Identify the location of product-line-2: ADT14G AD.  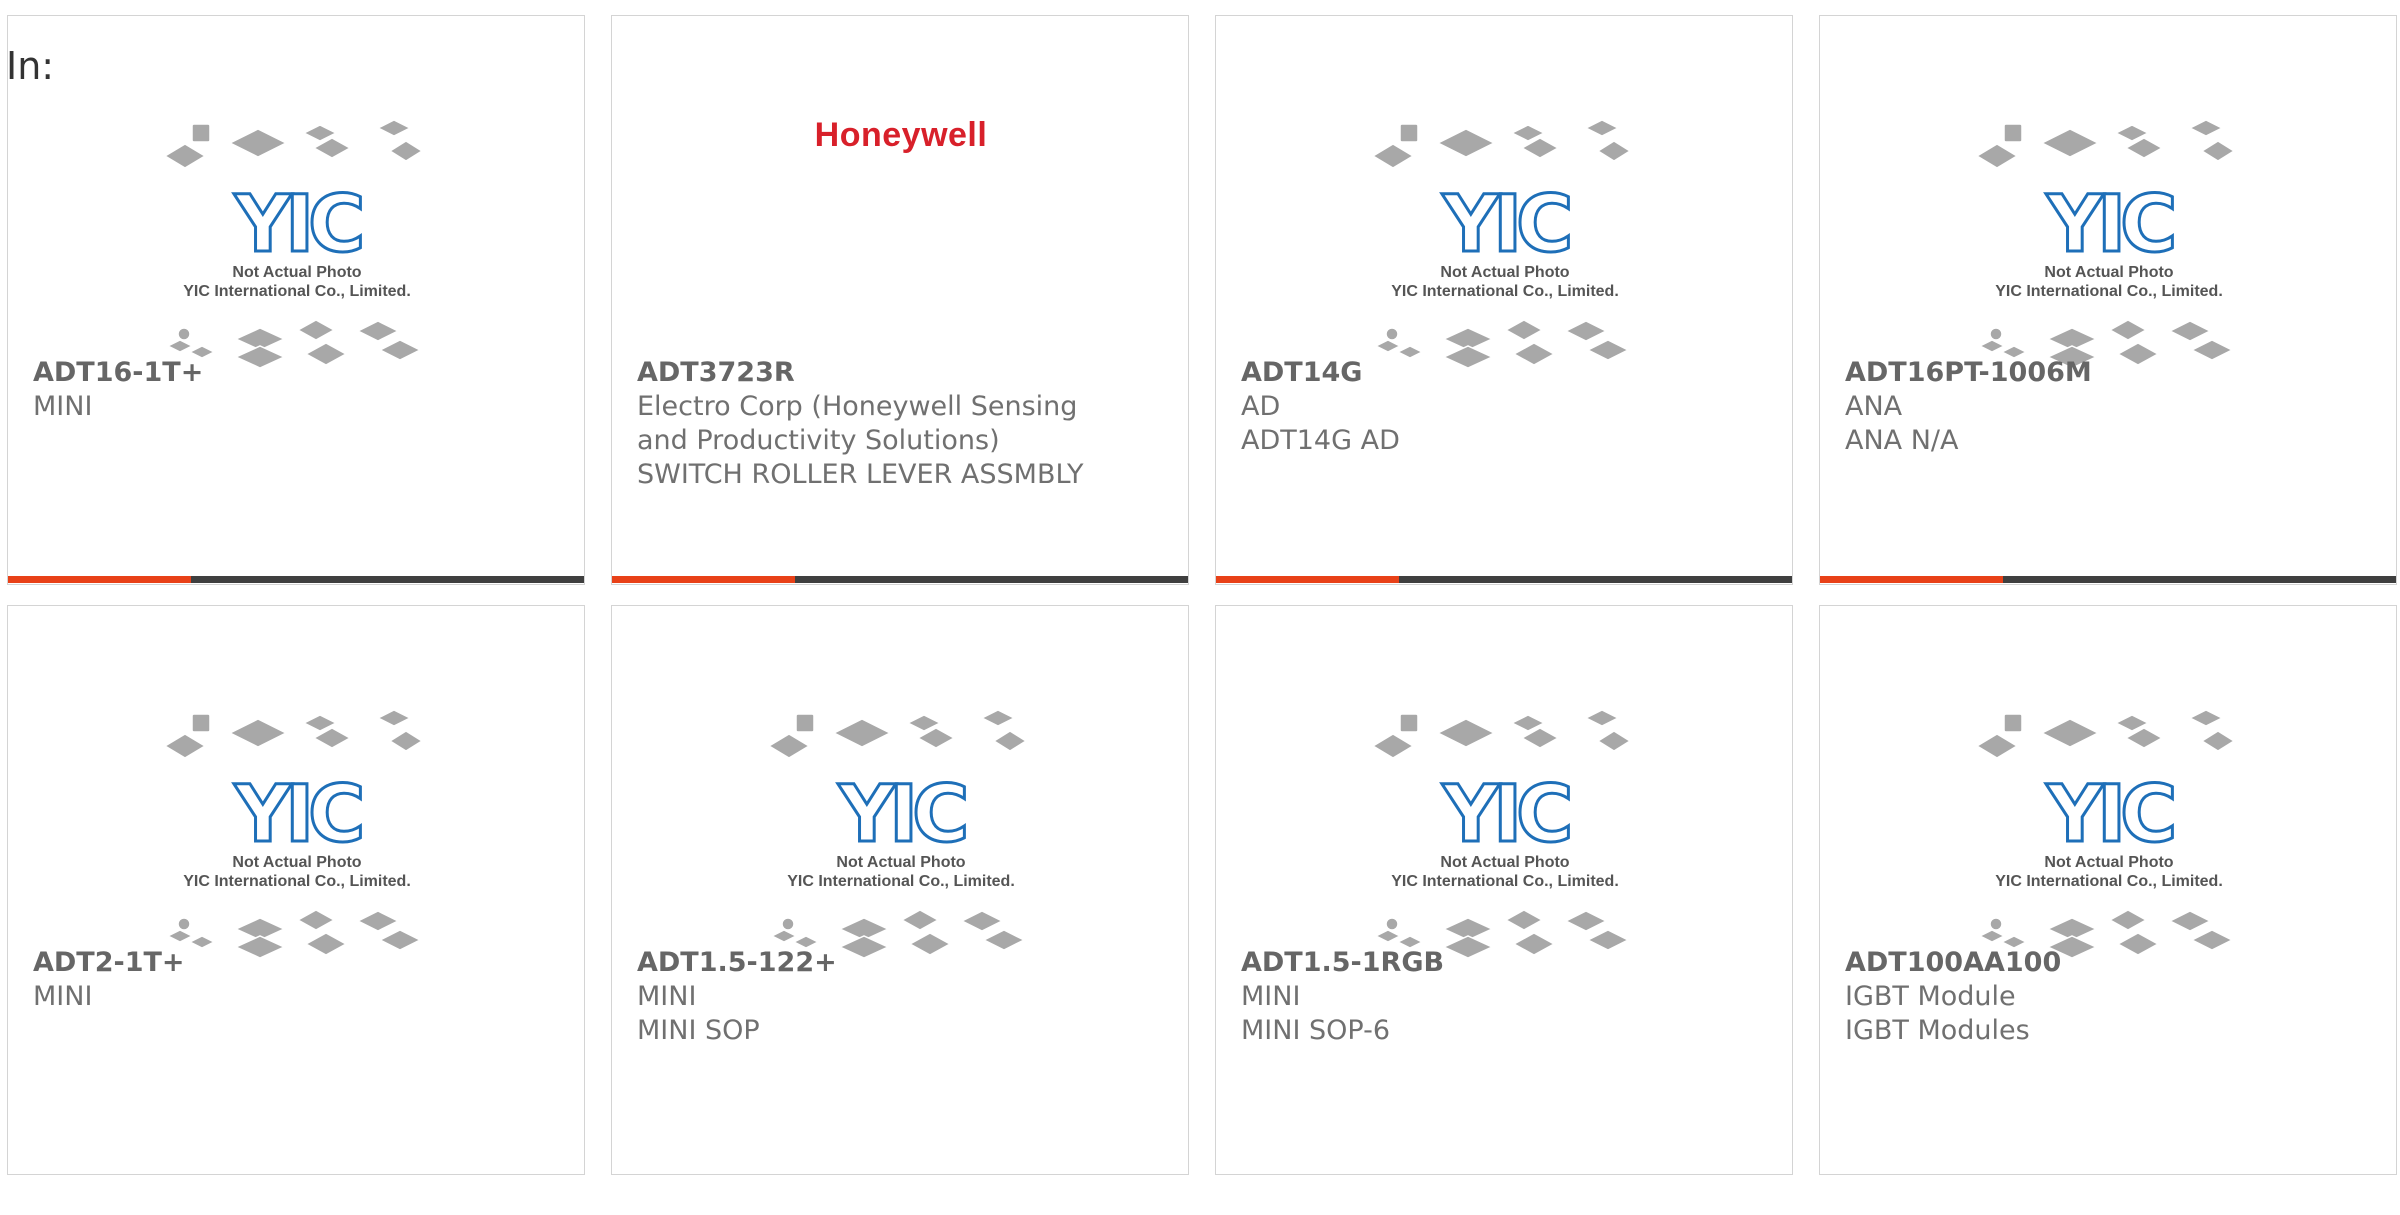
(1320, 440).